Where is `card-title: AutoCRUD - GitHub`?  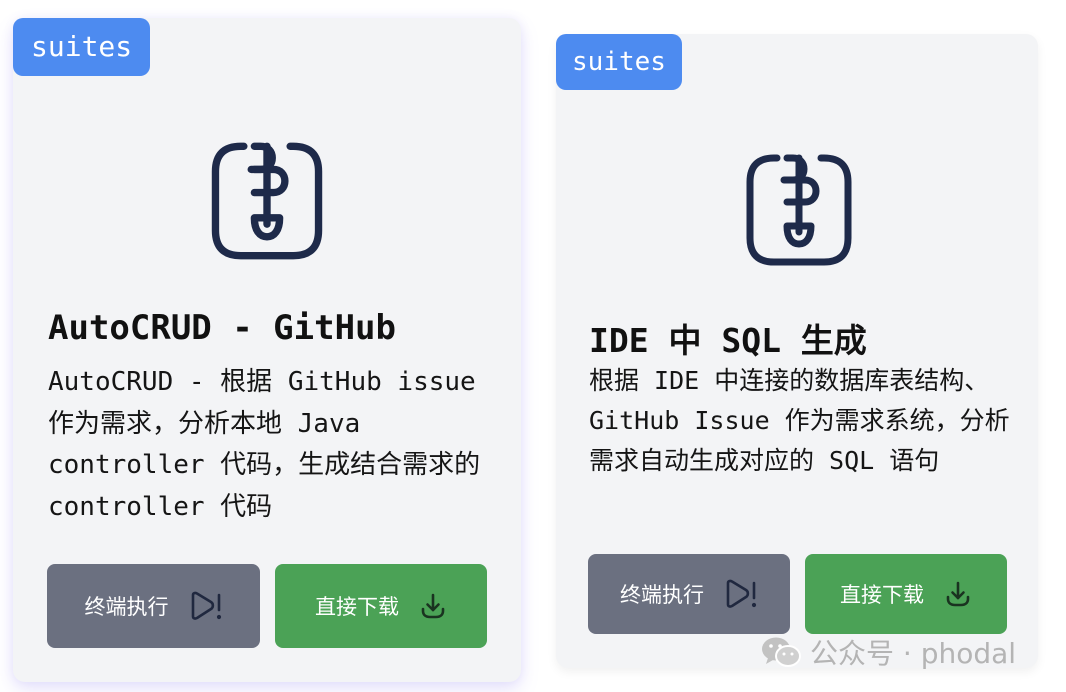 card-title: AutoCRUD - GitHub is located at coordinates (222, 328).